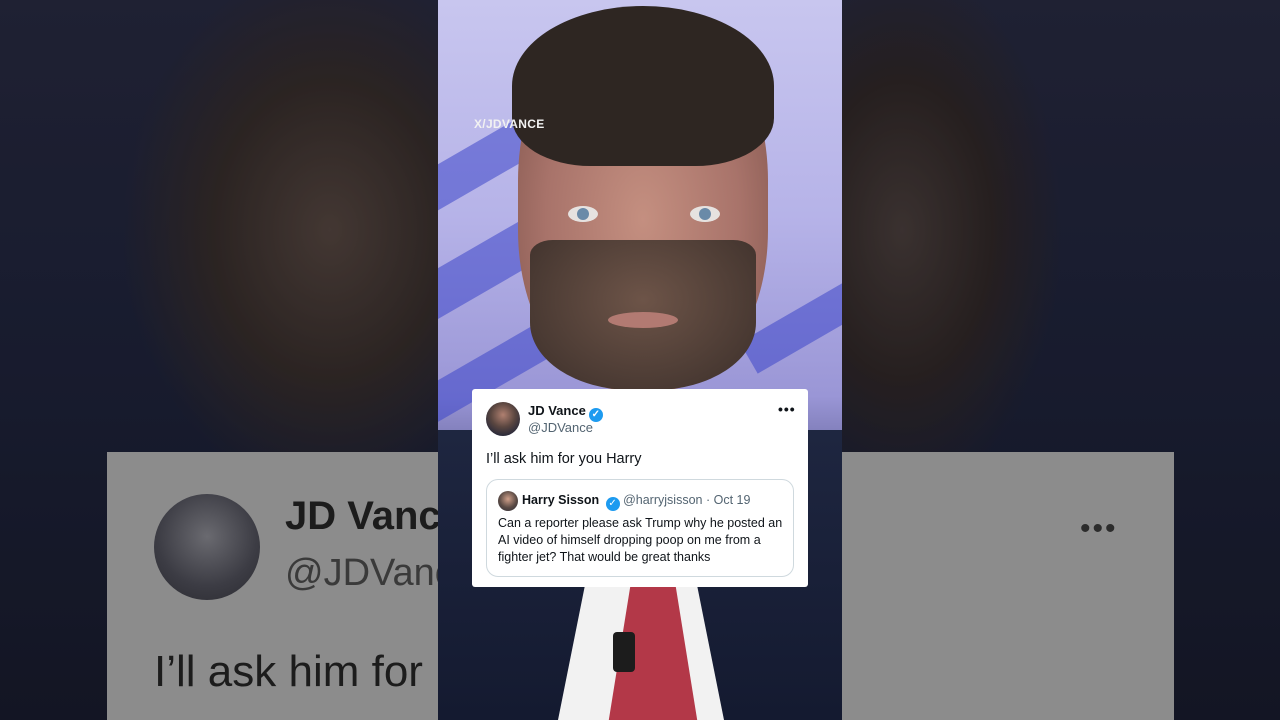 This screenshot has width=1280, height=720. Describe the element at coordinates (508, 501) in the screenshot. I see `quoted-author-avatar` at that location.